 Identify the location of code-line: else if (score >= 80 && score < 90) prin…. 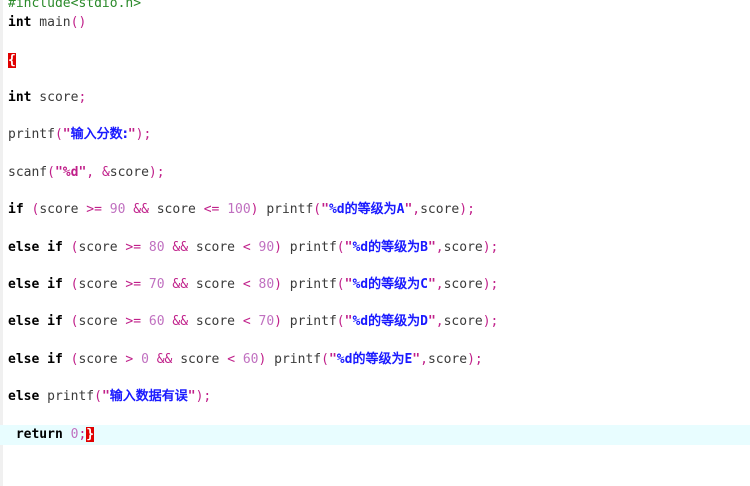
(375, 248).